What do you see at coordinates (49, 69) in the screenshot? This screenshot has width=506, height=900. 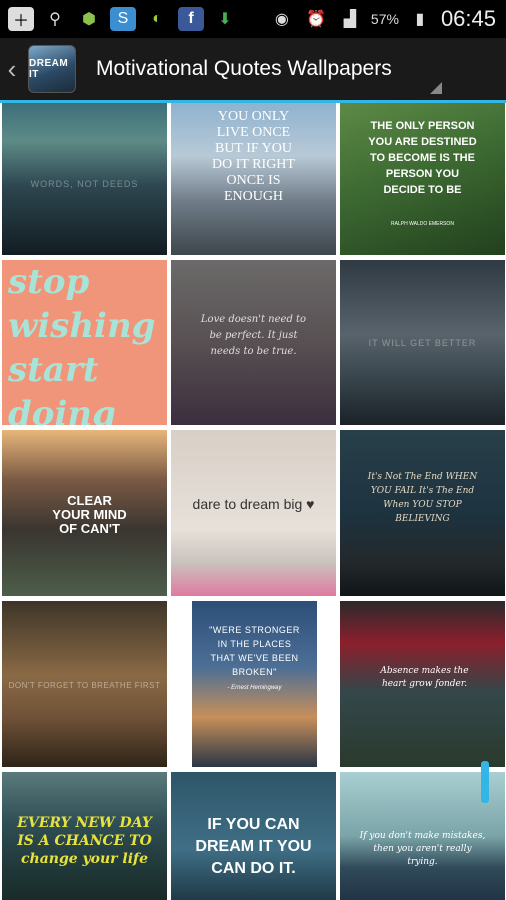 I see `app-icon-text: DREAM IT` at bounding box center [49, 69].